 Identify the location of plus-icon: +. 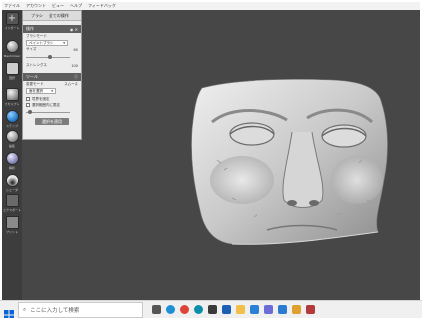
(12, 18).